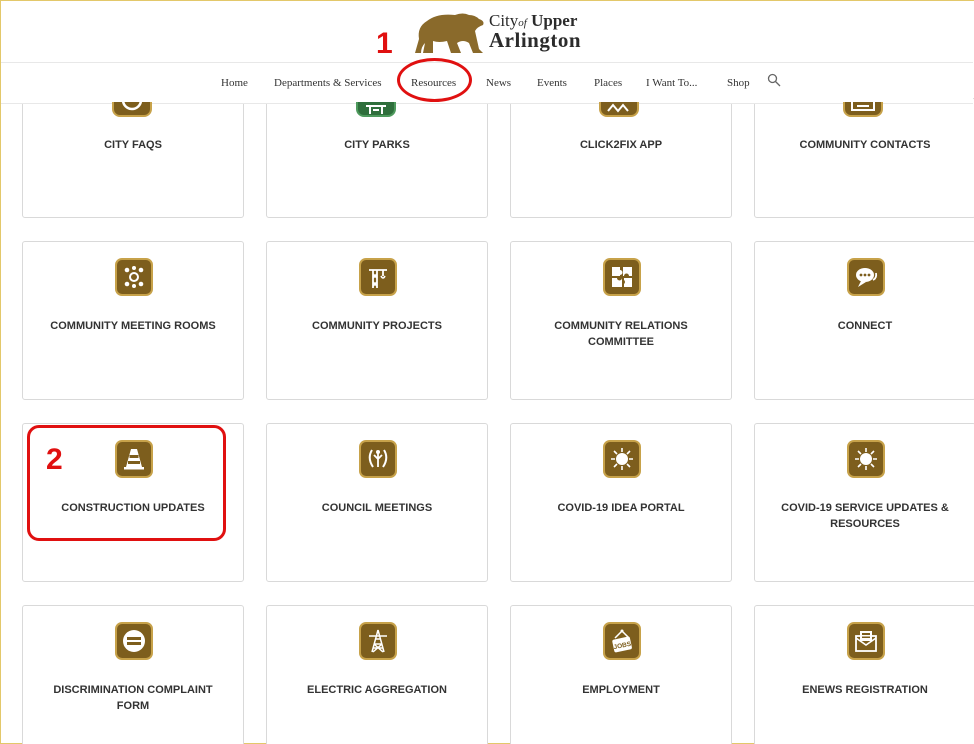 Image resolution: width=974 pixels, height=744 pixels. Describe the element at coordinates (535, 40) in the screenshot. I see `logo-text-line2: Arlington` at that location.